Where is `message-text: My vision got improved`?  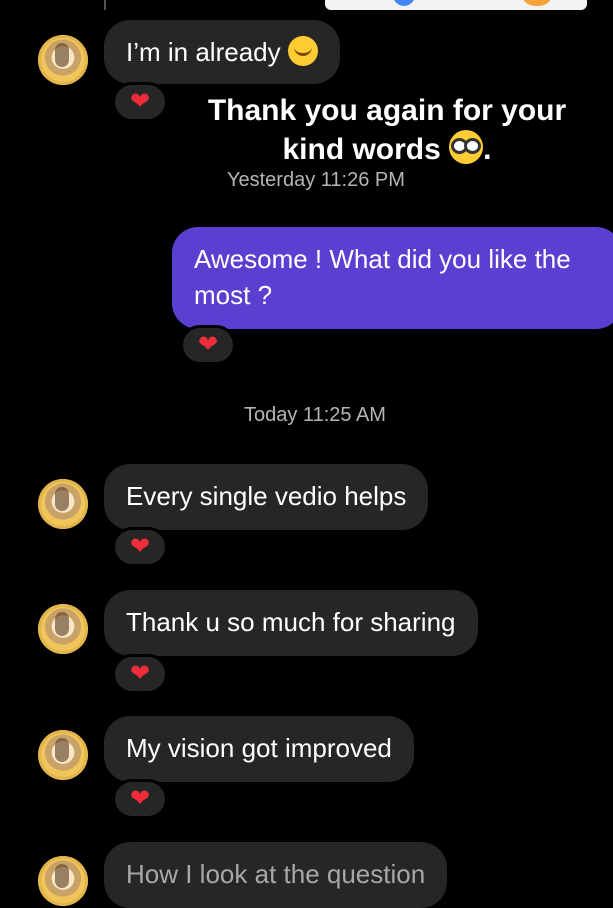 message-text: My vision got improved is located at coordinates (259, 748).